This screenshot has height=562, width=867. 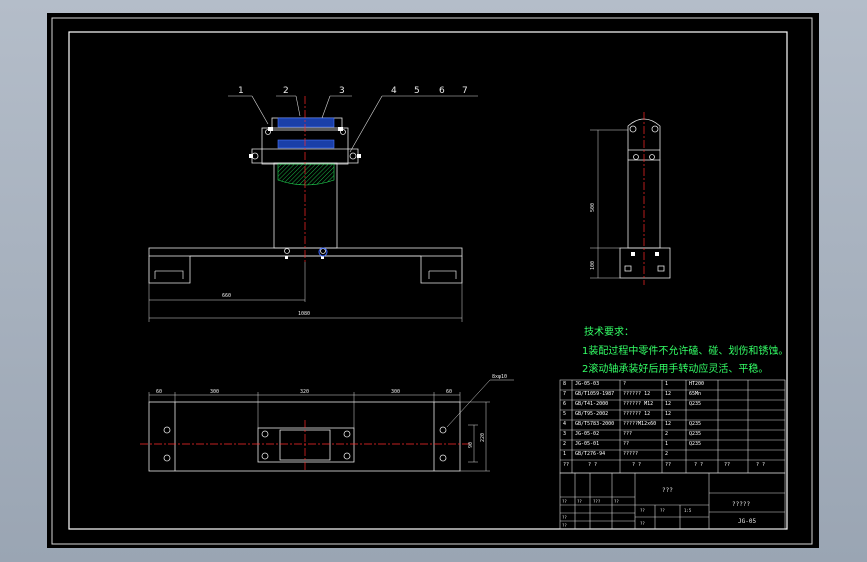 I want to click on bom-cell-material: HT200, so click(x=697, y=384).